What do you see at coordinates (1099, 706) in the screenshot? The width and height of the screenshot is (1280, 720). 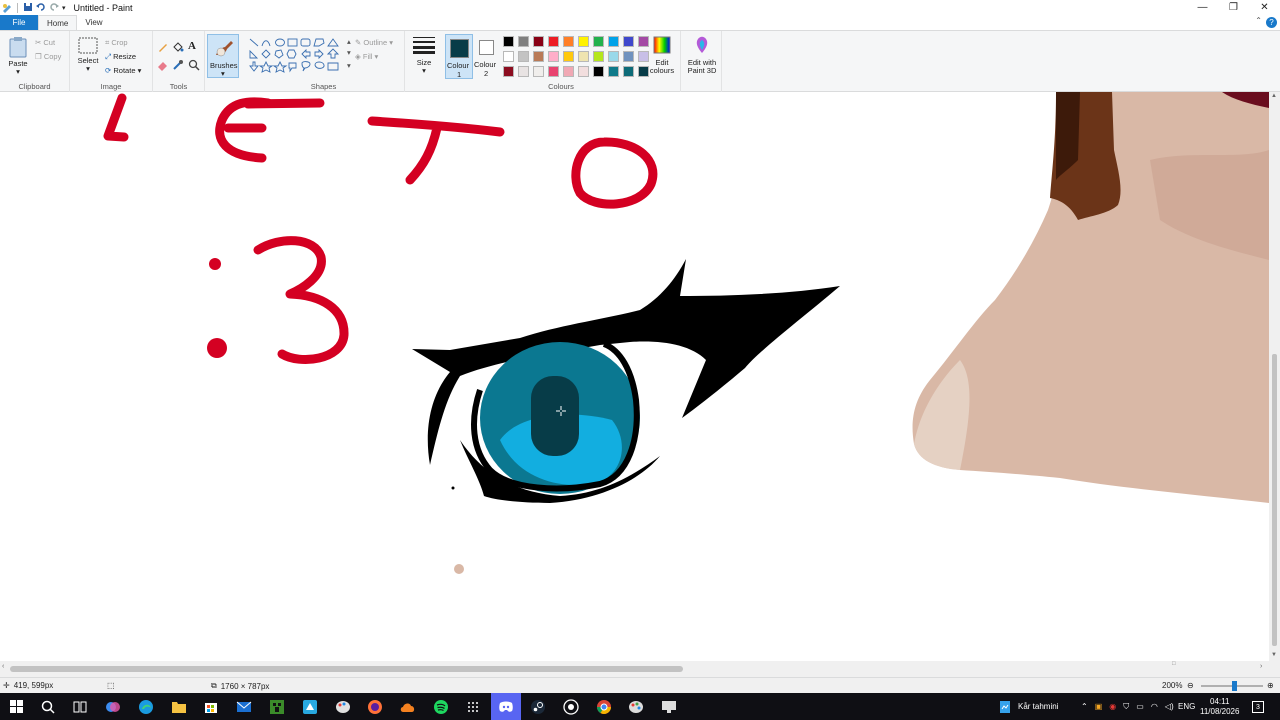 I see `tray-app-orange-icon: ▣` at bounding box center [1099, 706].